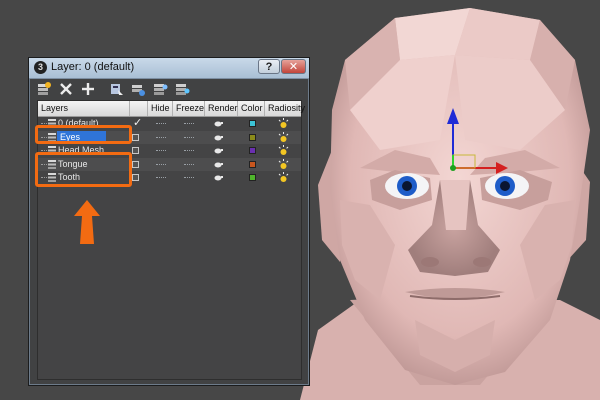 The image size is (600, 400). I want to click on window-titlebar: 3 Layer: 0 (default) ? ✕, so click(169, 68).